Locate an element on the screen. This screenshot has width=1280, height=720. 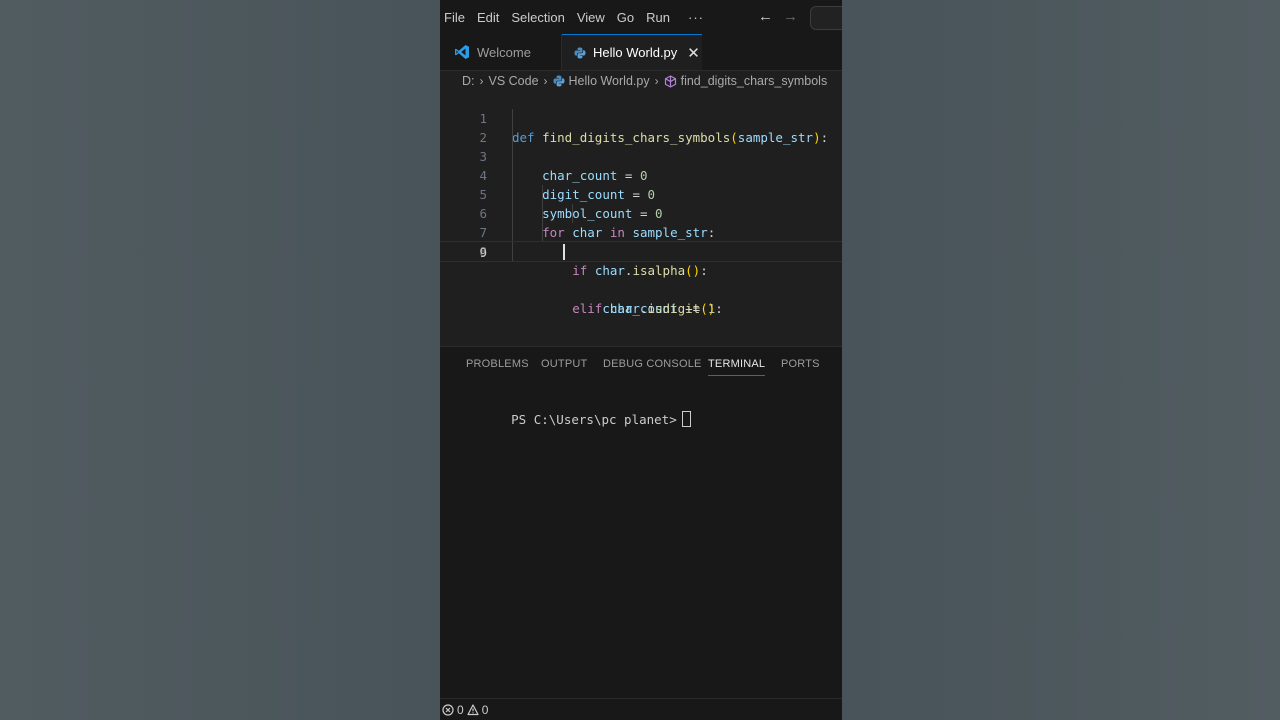
terminal-prompt: PS C:\Users\pc planet> is located at coordinates (594, 419).